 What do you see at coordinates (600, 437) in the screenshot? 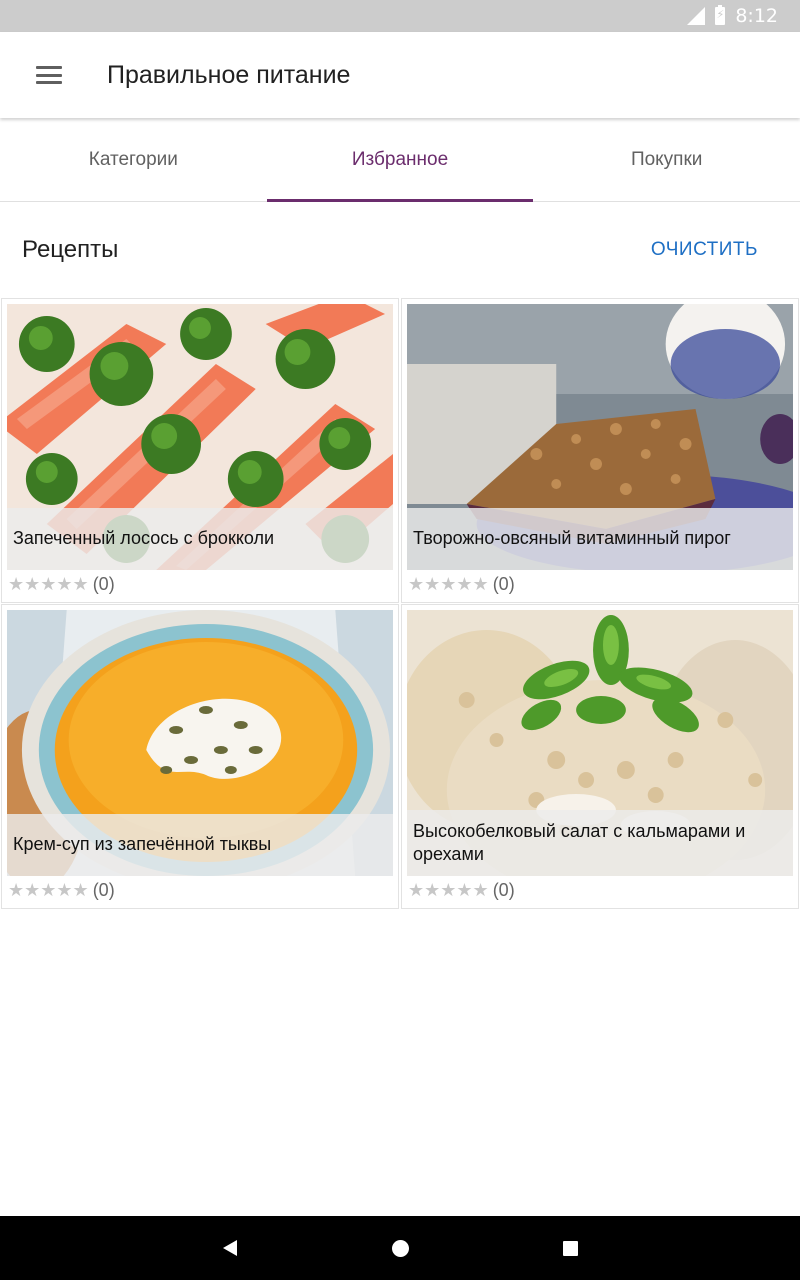
I see `oat-pie-photo: Творожно-овсяный витаминный пирог` at bounding box center [600, 437].